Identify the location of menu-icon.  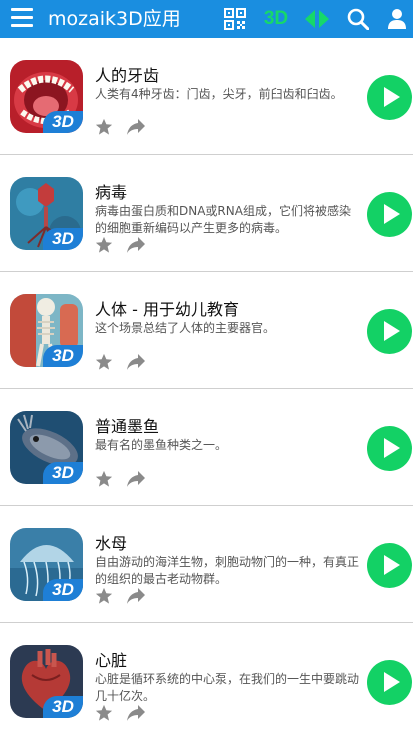
(22, 18).